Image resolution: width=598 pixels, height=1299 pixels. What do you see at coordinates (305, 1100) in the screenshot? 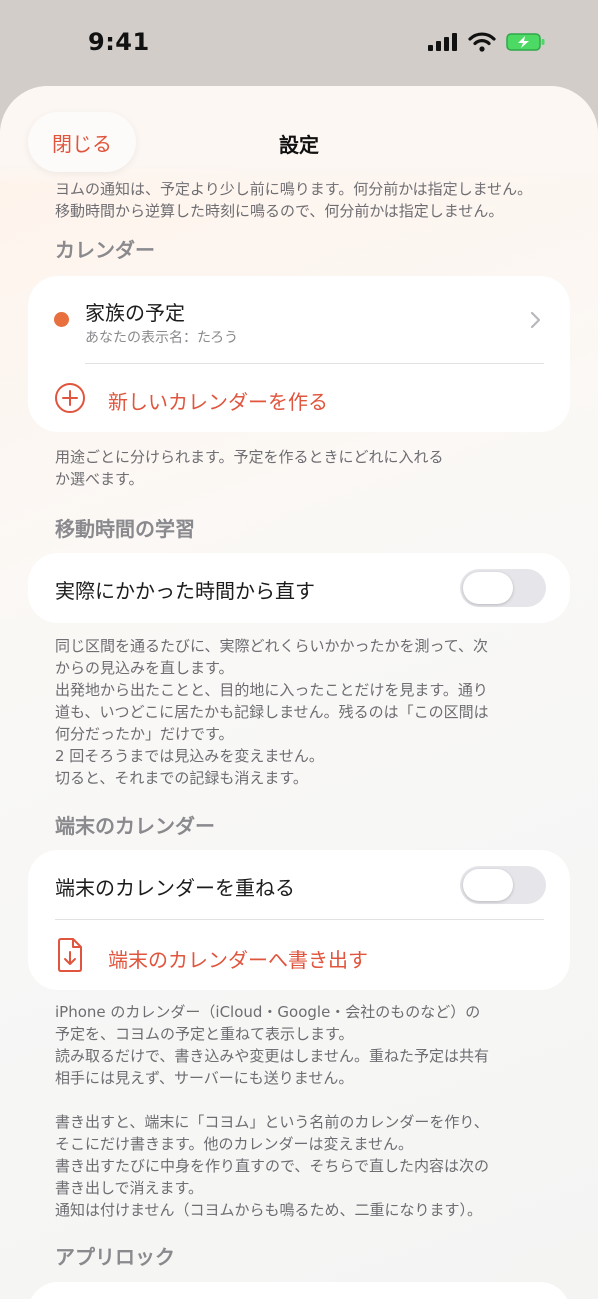
I see `note-spacer` at bounding box center [305, 1100].